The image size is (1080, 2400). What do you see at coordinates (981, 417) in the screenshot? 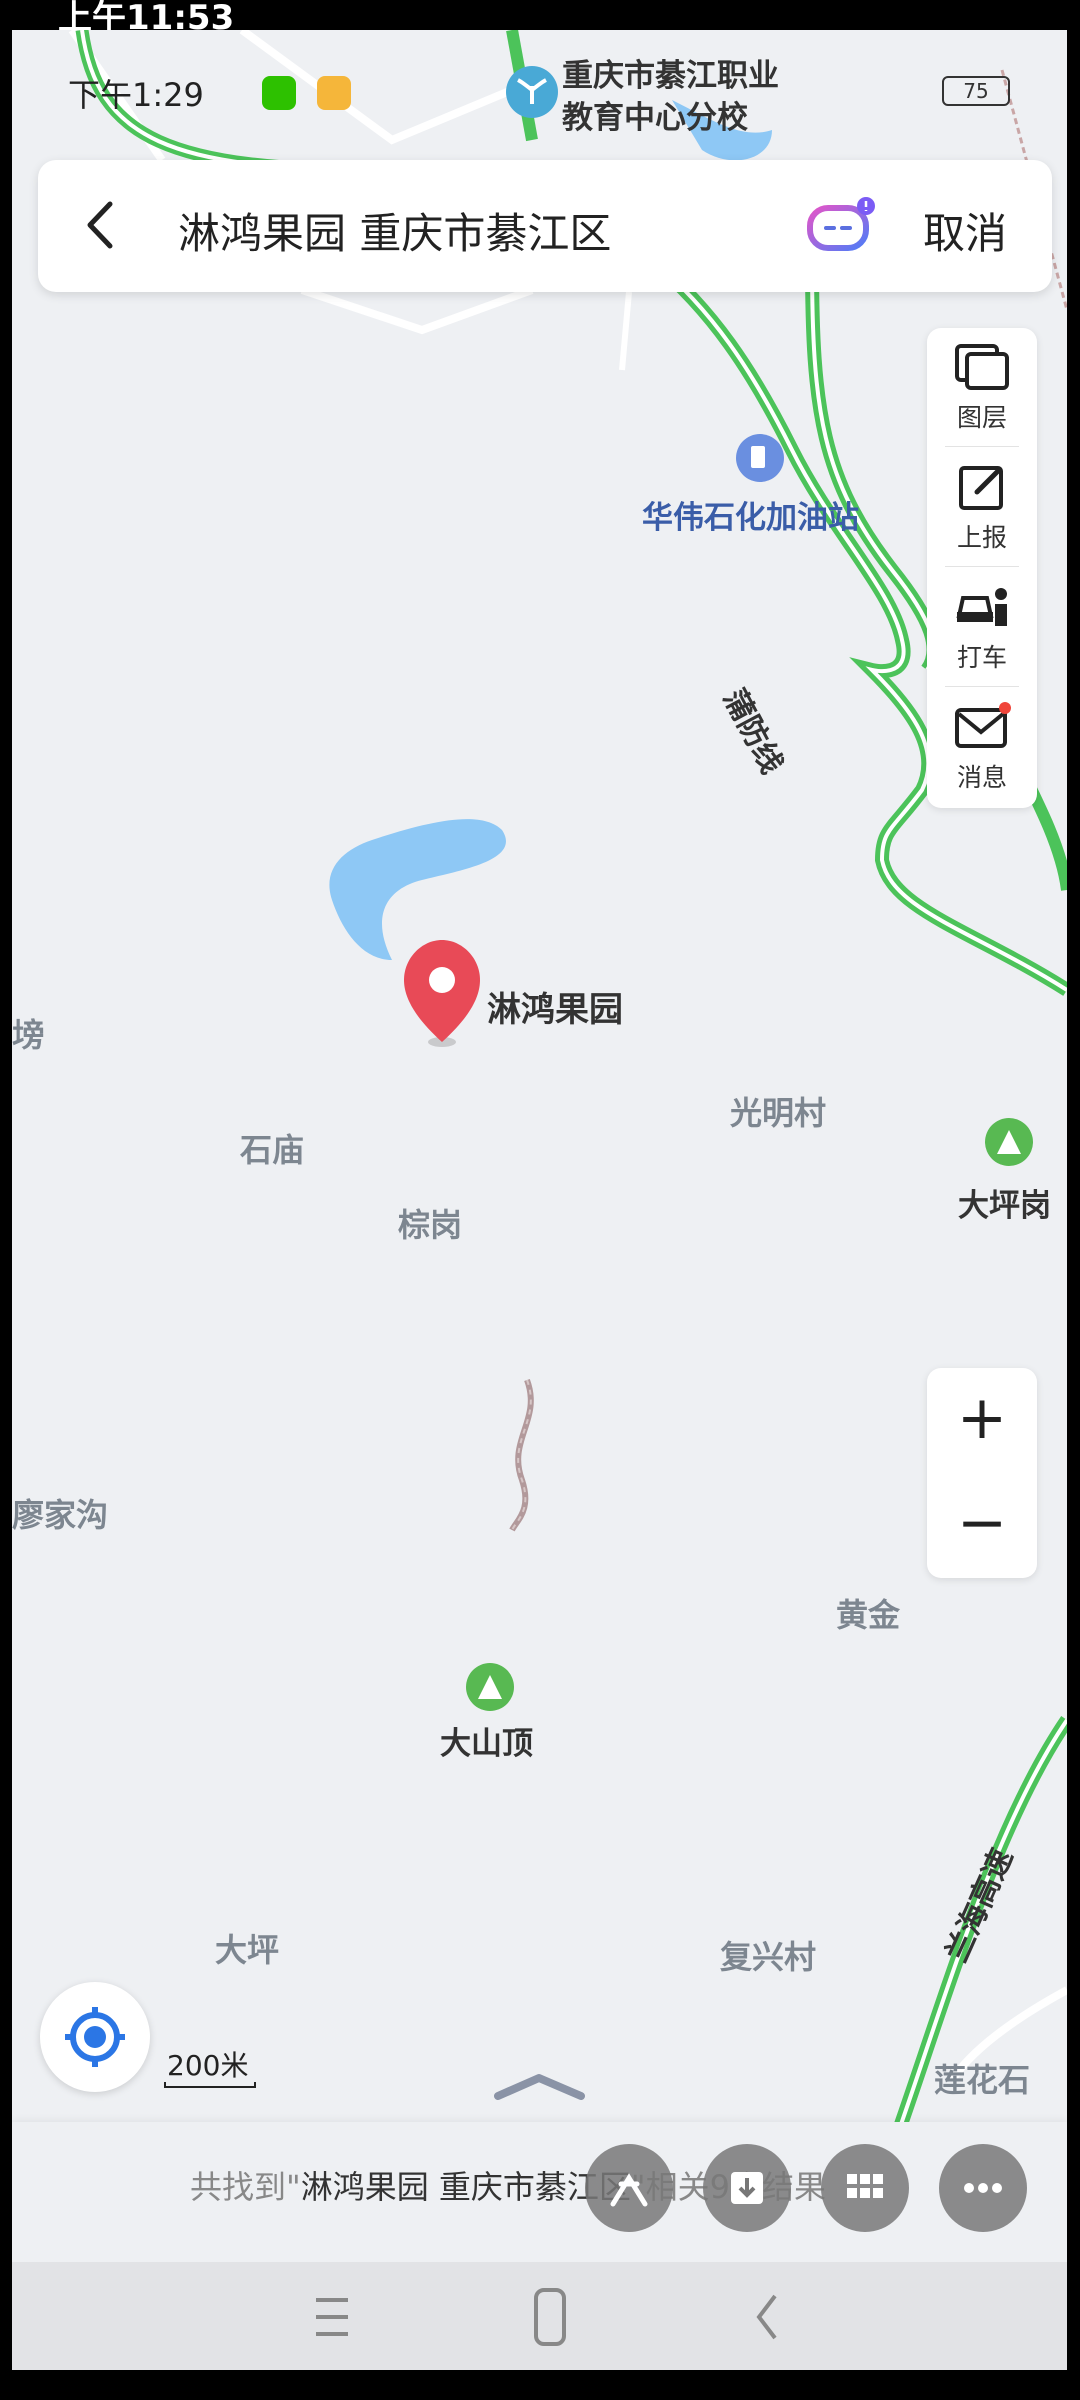
I see `layers-label: 图层` at bounding box center [981, 417].